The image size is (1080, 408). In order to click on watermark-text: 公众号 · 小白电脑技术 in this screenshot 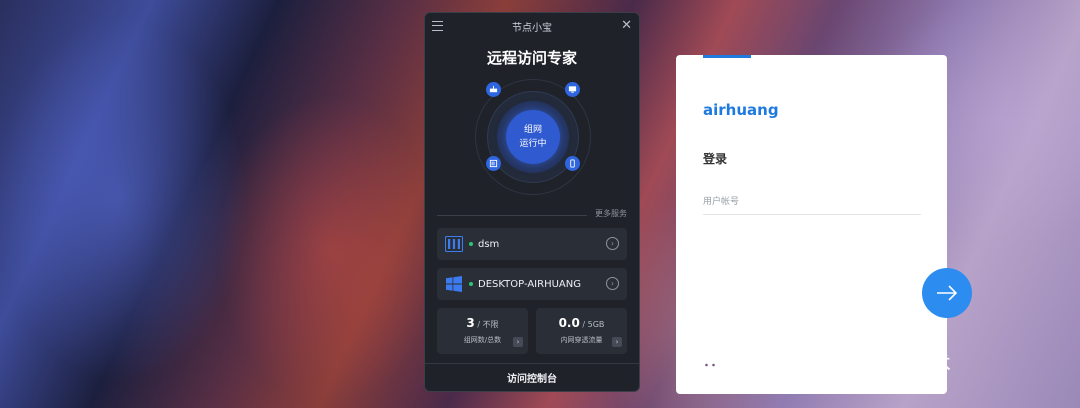, I will do `click(841, 364)`.